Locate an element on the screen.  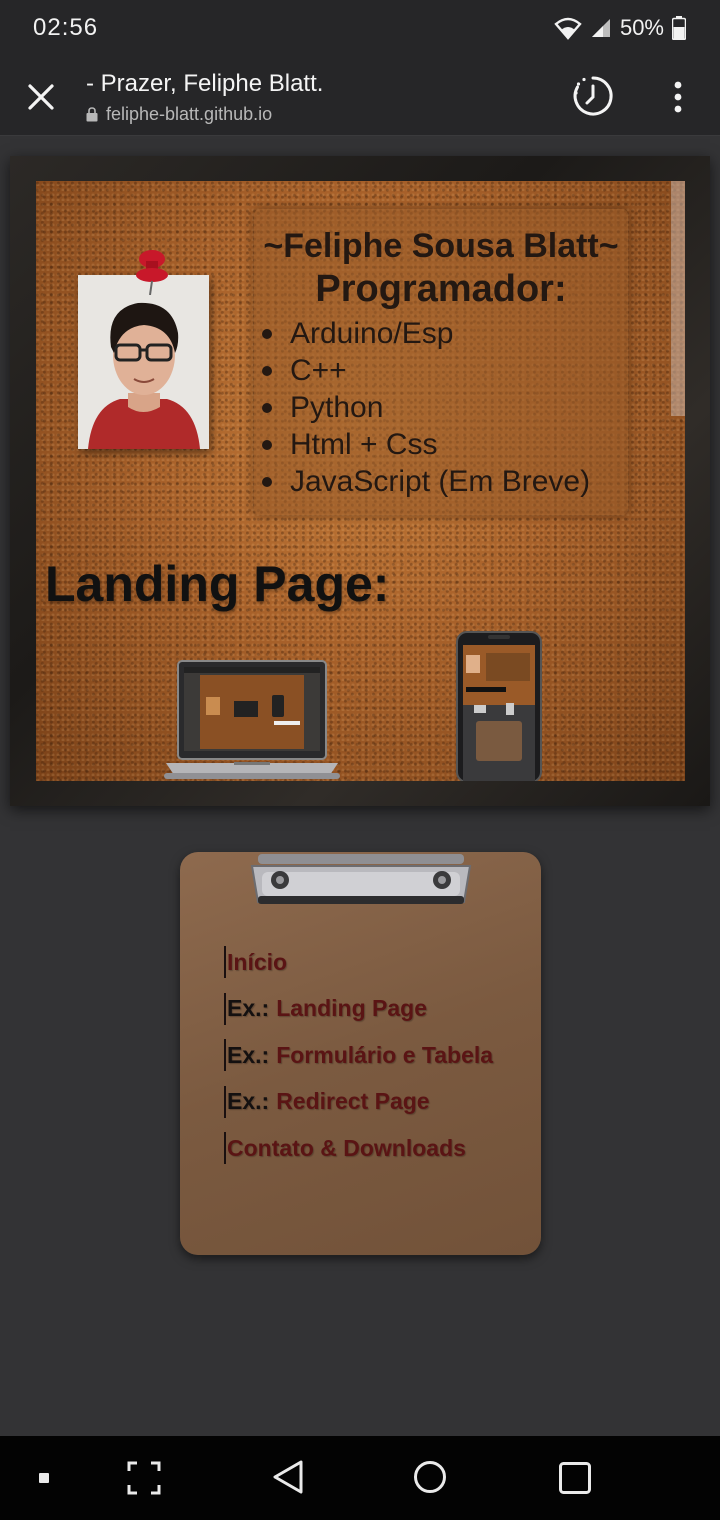
clipboard-clip-icon is located at coordinates (361, 879).